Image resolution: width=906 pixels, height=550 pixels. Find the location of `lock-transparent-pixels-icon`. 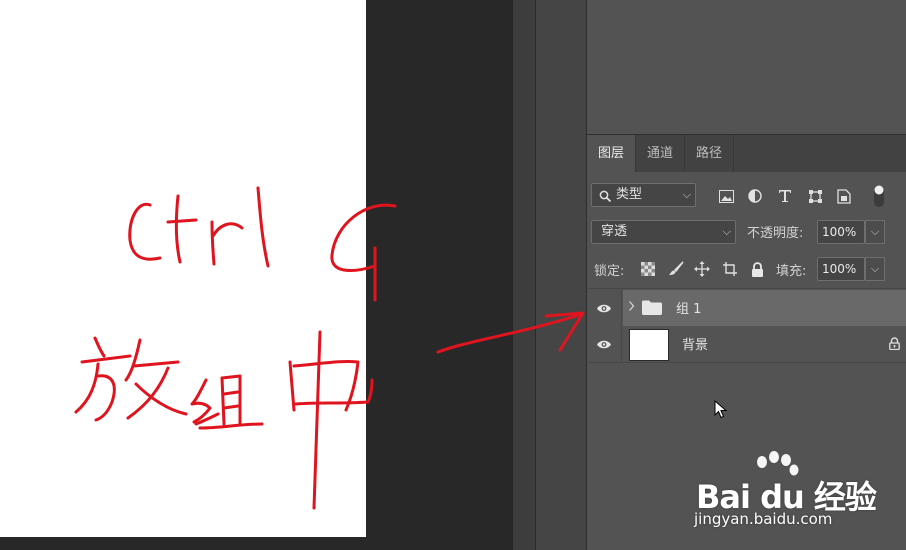

lock-transparent-pixels-icon is located at coordinates (648, 269).